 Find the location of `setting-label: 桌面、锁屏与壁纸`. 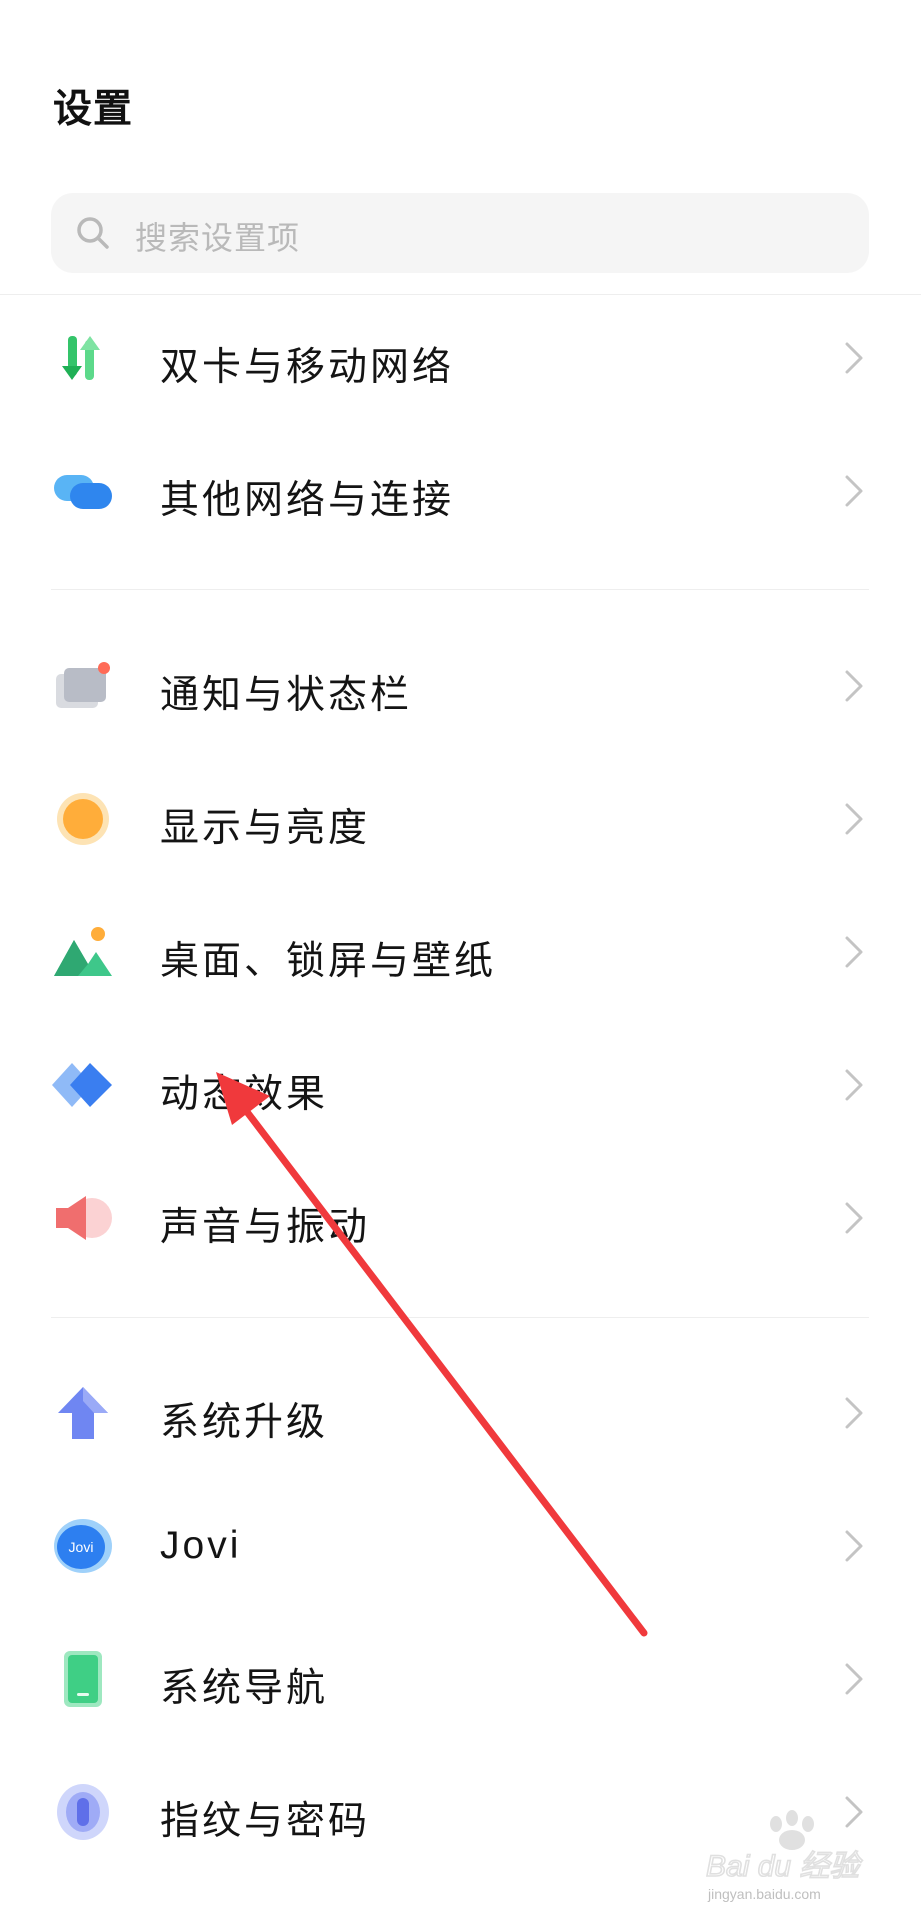

setting-label: 桌面、锁屏与壁纸 is located at coordinates (328, 961).